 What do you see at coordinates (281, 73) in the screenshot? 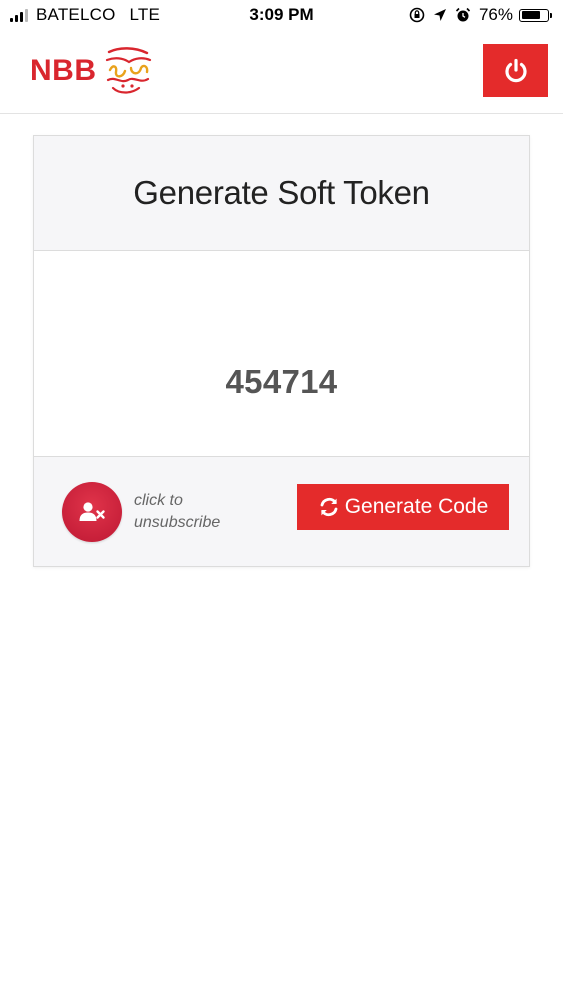
I see `app-header: NBB` at bounding box center [281, 73].